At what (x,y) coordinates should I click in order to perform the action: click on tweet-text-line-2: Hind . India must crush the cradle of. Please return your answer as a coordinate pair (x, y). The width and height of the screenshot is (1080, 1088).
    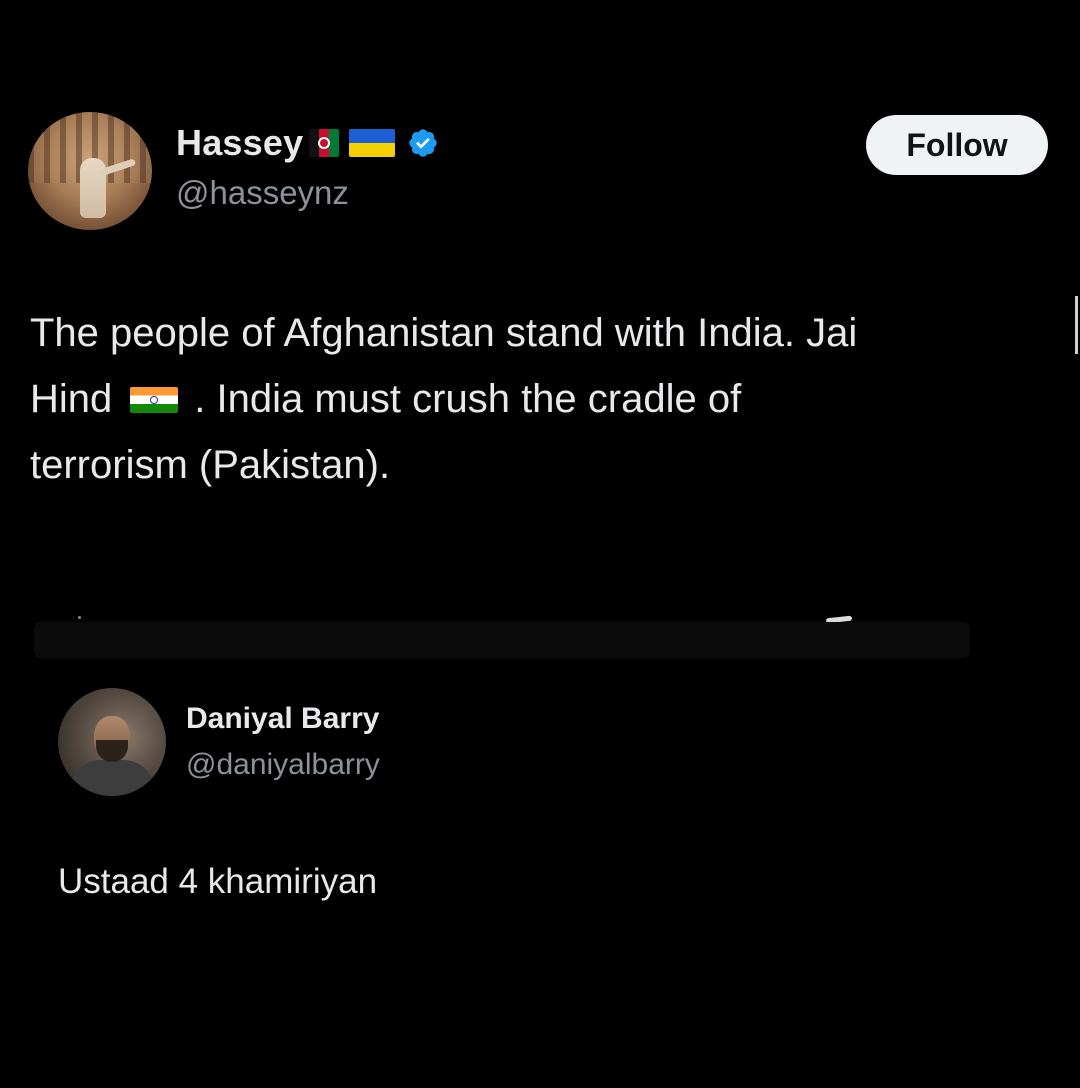
    Looking at the image, I should click on (535, 399).